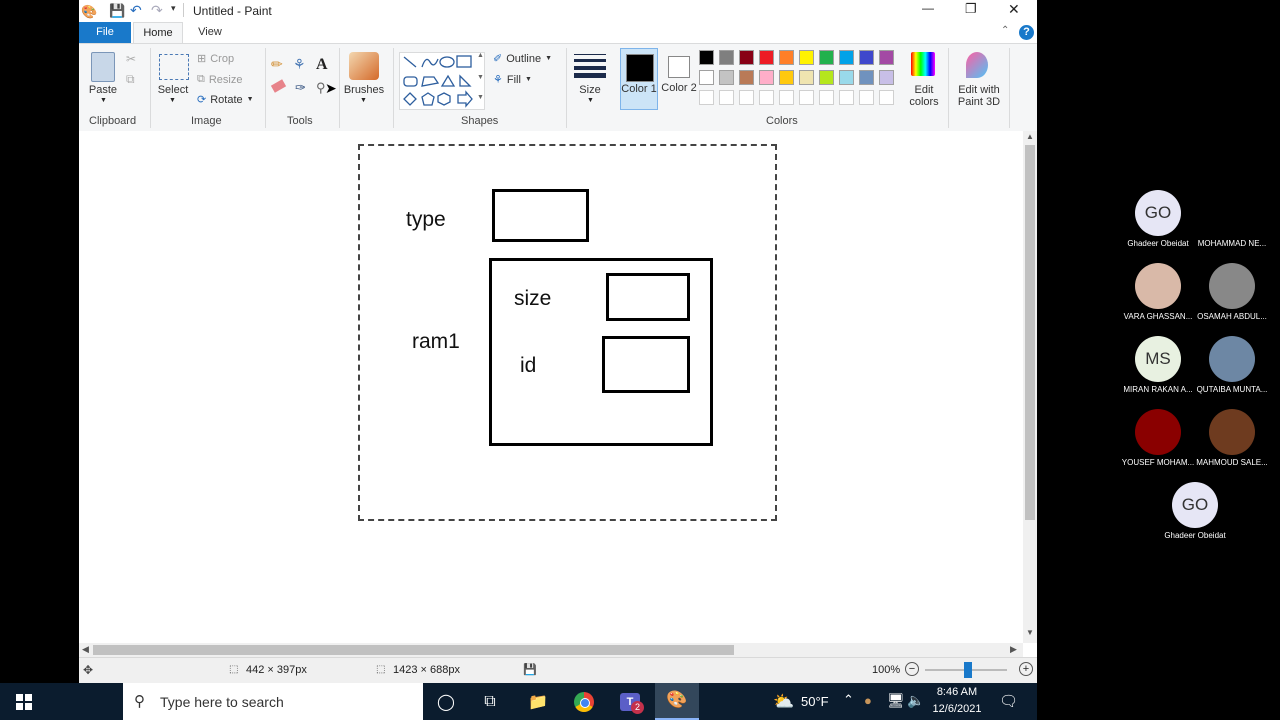  Describe the element at coordinates (522, 59) in the screenshot. I see `outline-button: ✐ Outline ▼` at that location.